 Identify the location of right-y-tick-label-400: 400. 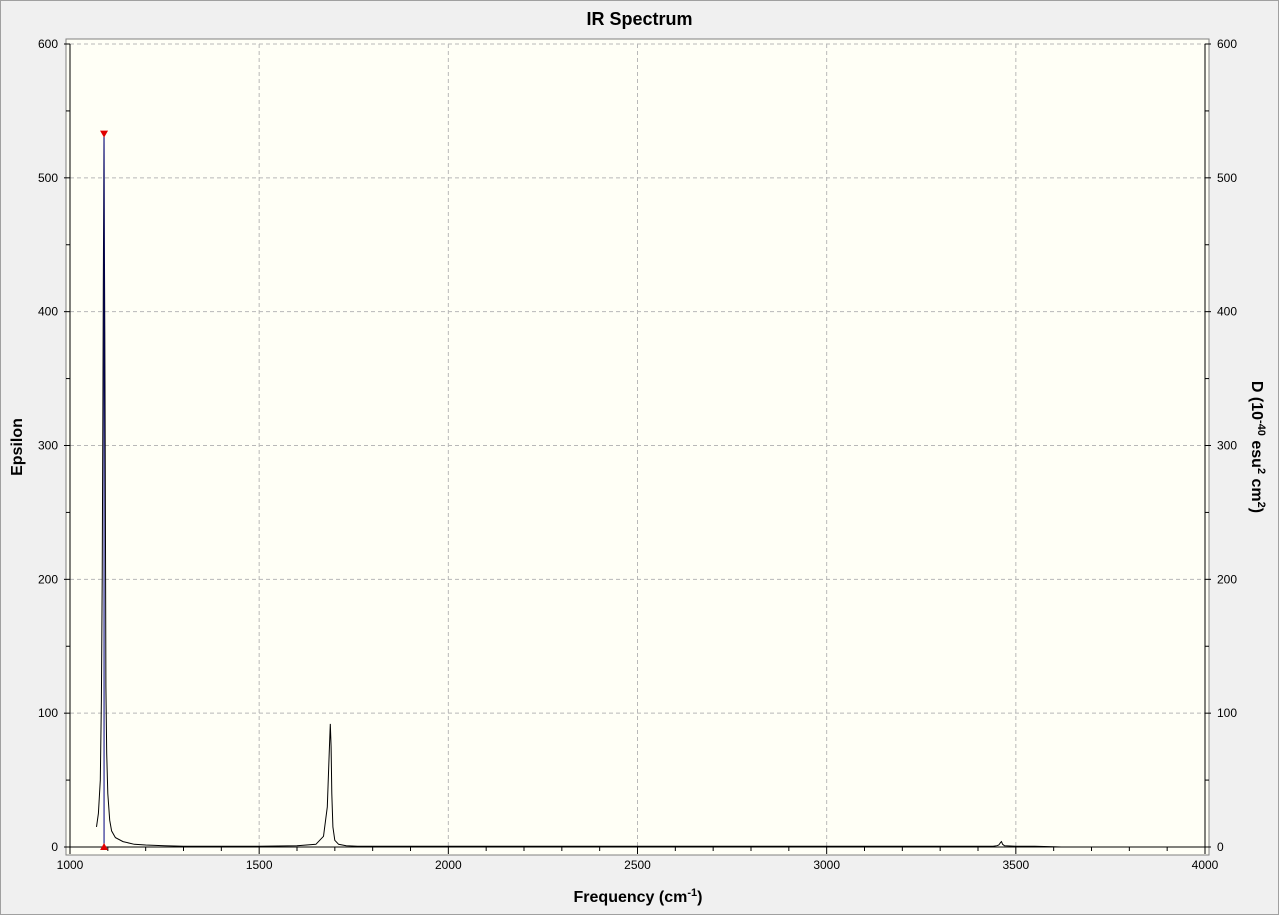
(1227, 312).